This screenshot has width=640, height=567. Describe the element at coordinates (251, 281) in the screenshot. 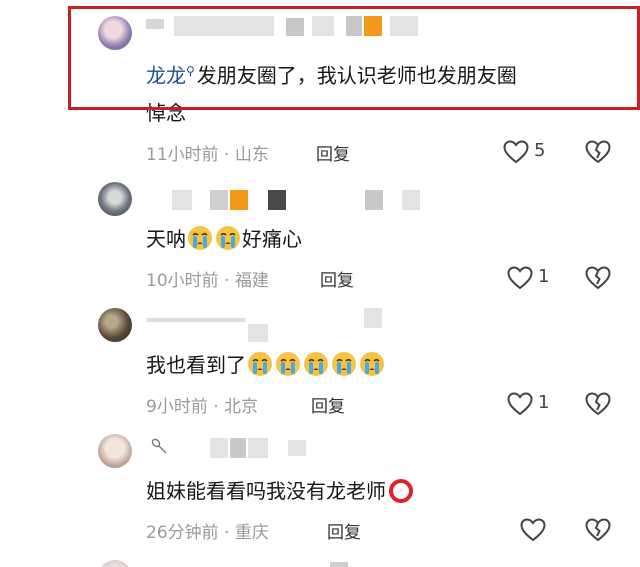

I see `location: 福建` at that location.